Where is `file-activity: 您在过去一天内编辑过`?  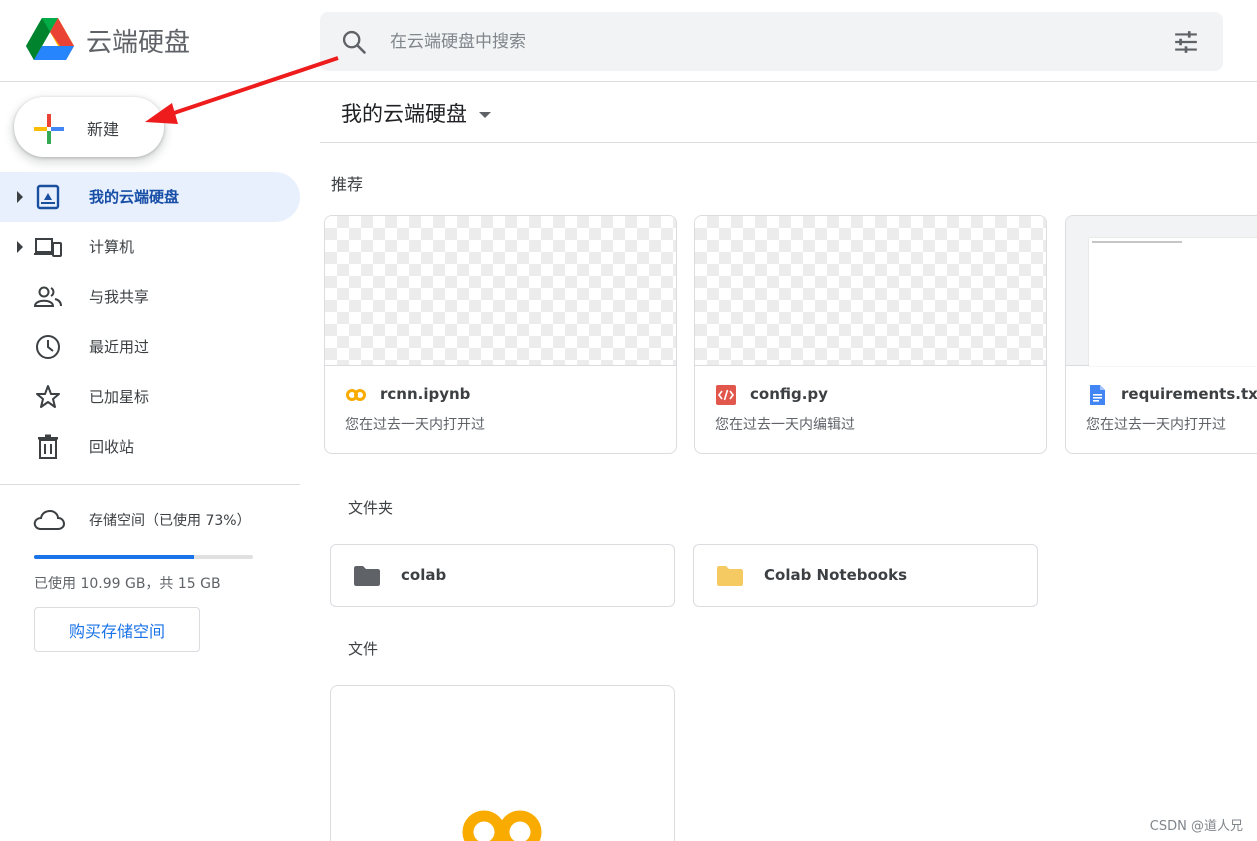
file-activity: 您在过去一天内编辑过 is located at coordinates (785, 425).